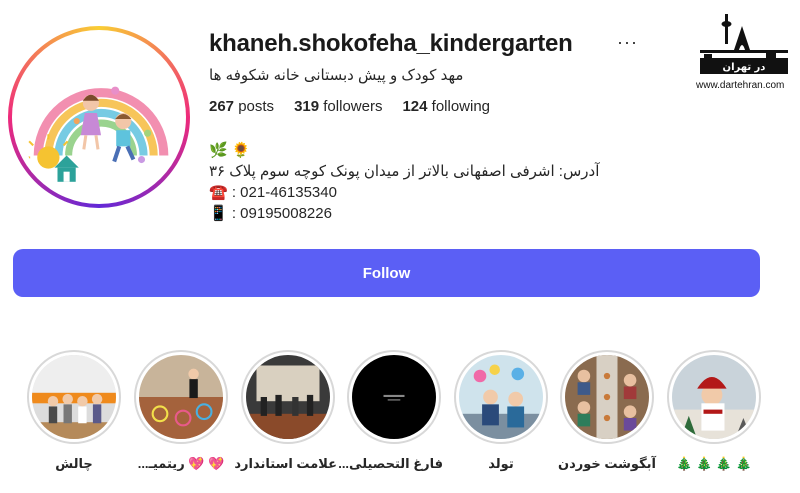  I want to click on more-options-icon: ···, so click(627, 42).